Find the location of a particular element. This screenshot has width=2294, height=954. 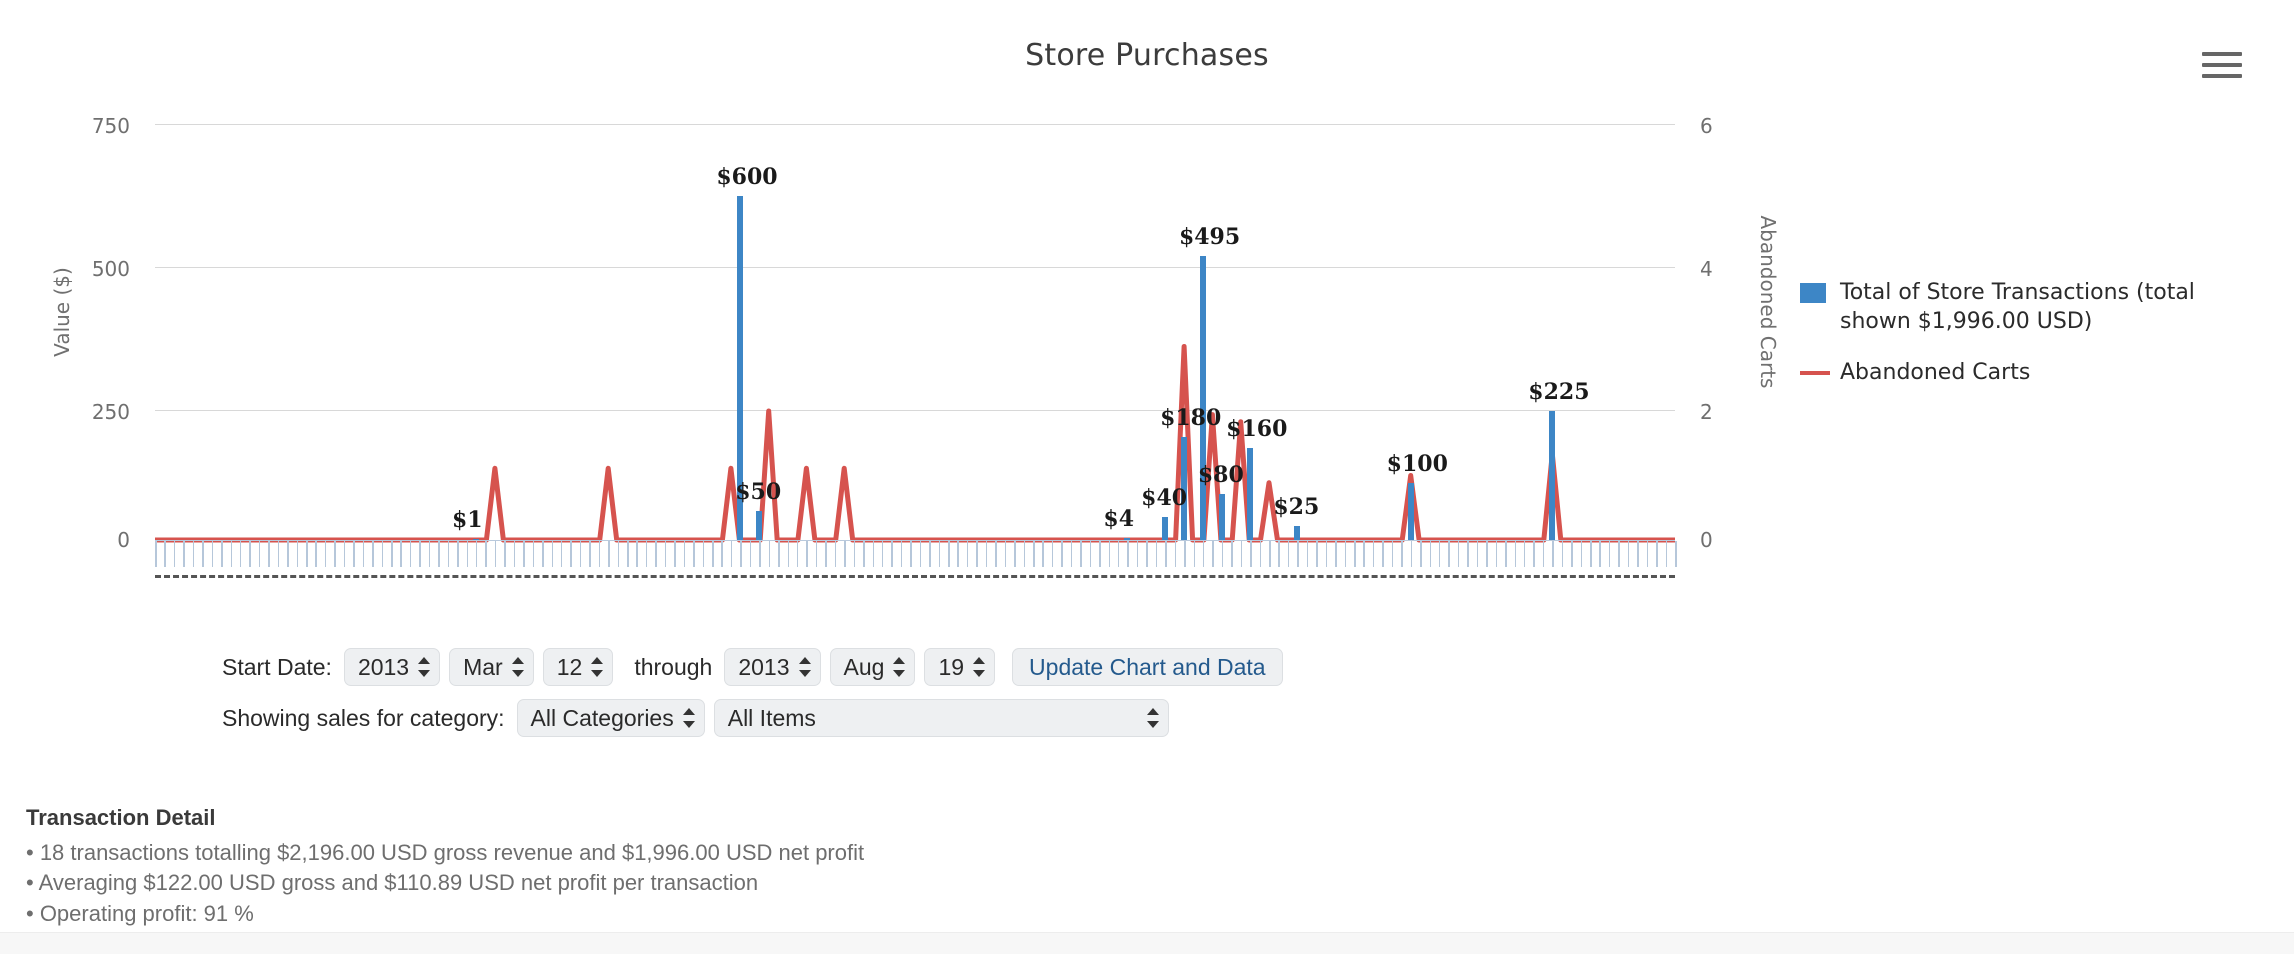

items-value: All Items is located at coordinates (771, 717).